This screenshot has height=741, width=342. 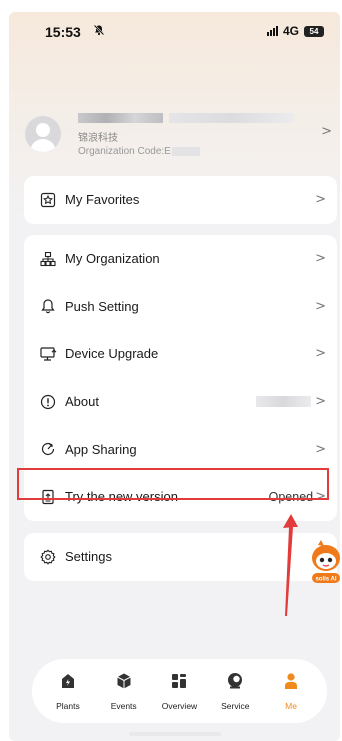 What do you see at coordinates (291, 705) in the screenshot?
I see `tab-label: Me` at bounding box center [291, 705].